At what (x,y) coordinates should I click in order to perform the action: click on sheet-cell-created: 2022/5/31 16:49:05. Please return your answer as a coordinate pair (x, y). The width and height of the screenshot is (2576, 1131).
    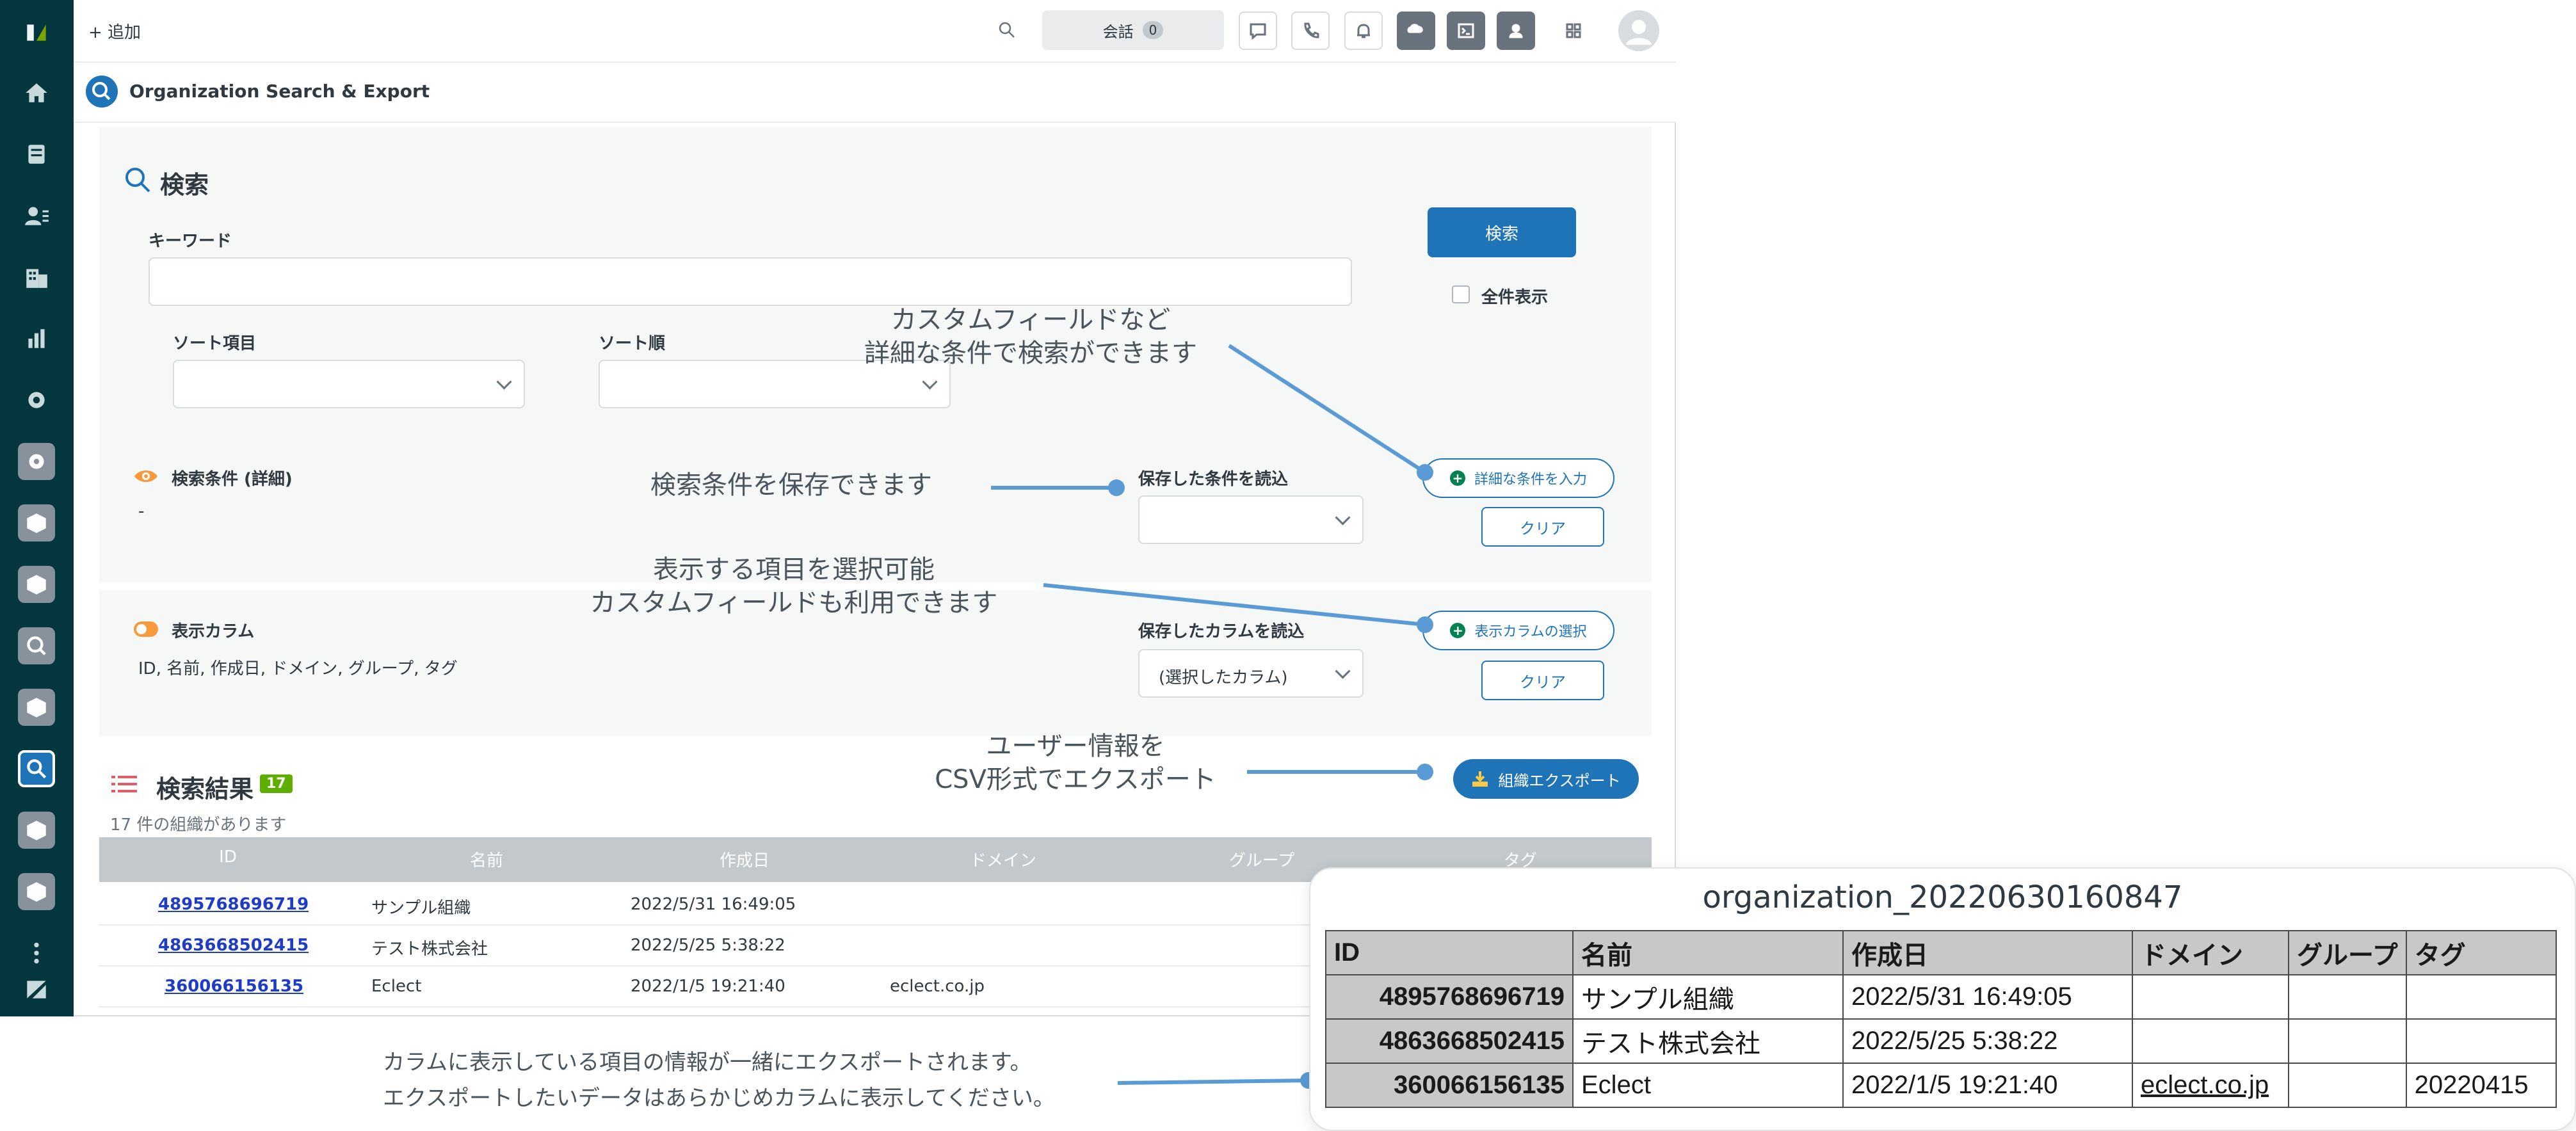
    Looking at the image, I should click on (1987, 997).